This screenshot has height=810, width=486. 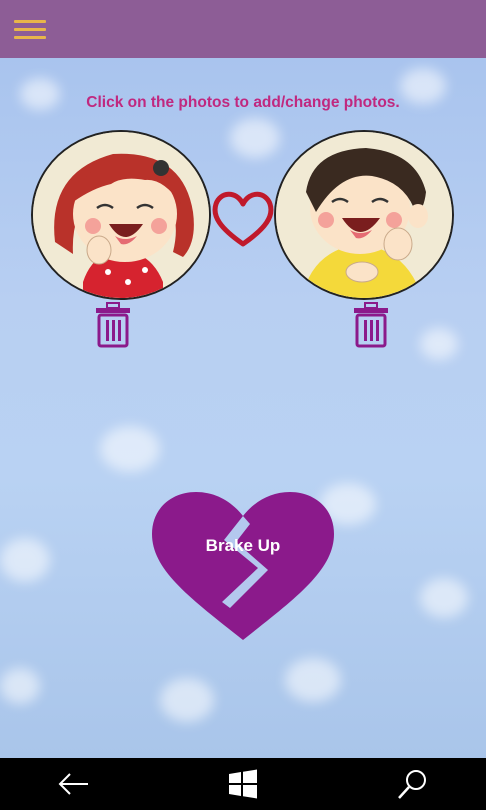 I want to click on windows-logo-icon, so click(x=243, y=784).